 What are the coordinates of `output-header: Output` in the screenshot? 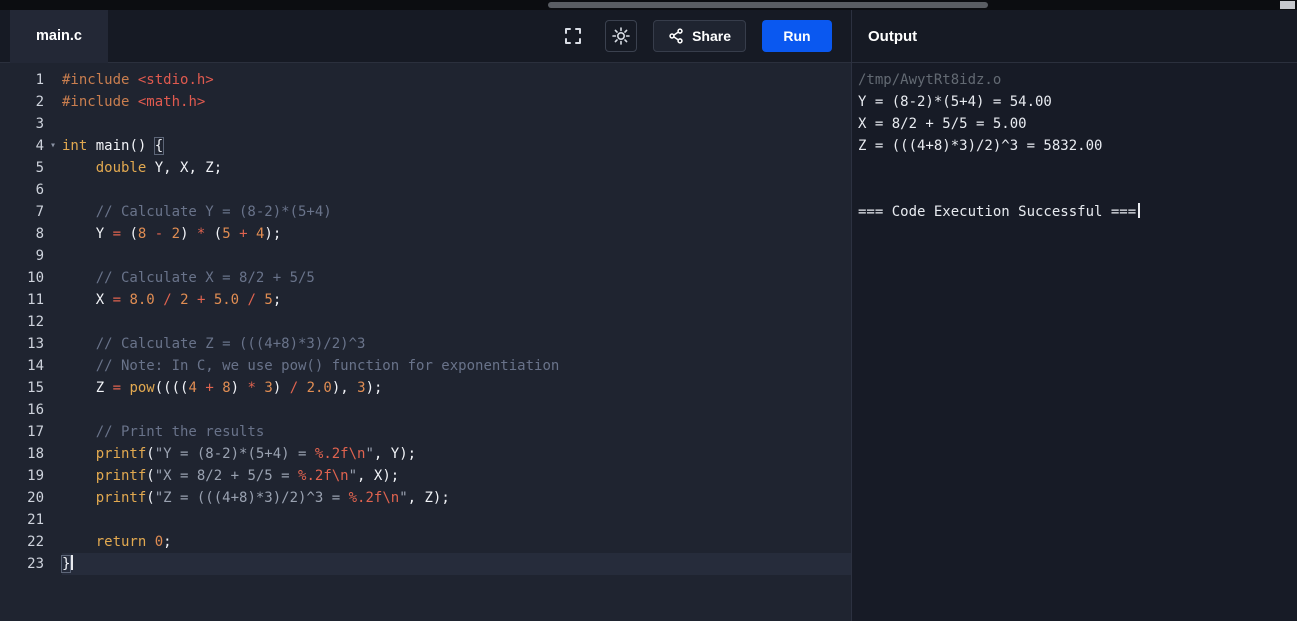 It's located at (1074, 36).